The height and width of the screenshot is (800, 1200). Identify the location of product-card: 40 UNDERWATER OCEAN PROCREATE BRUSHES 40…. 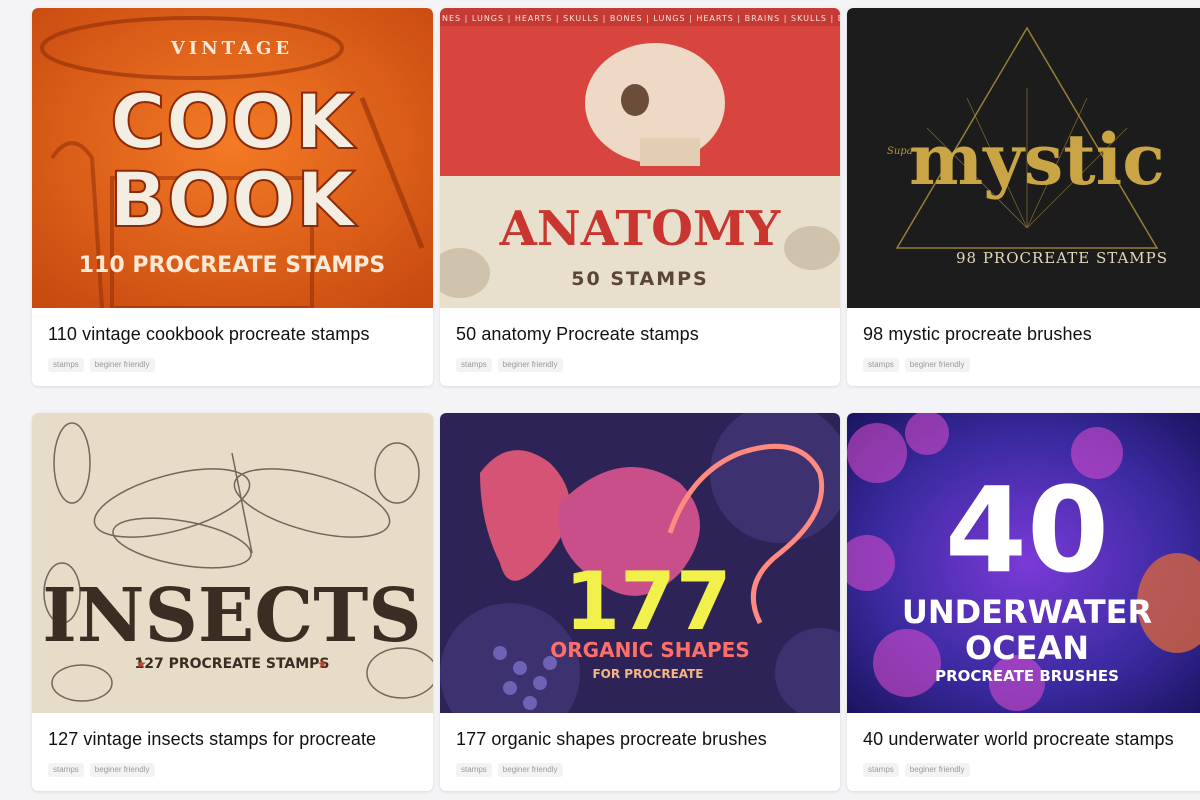
(1023, 602).